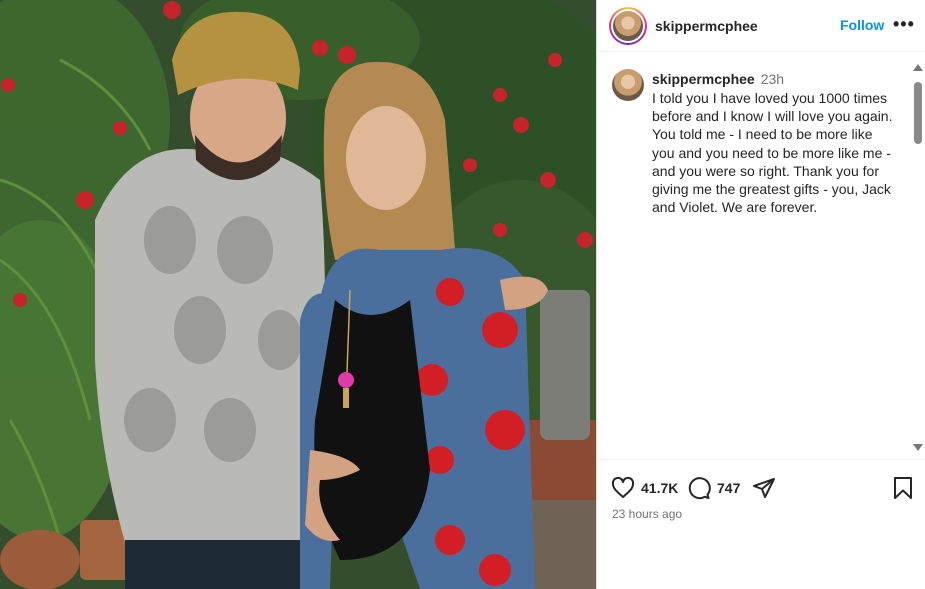 This screenshot has width=925, height=589. Describe the element at coordinates (699, 488) in the screenshot. I see `comment-bubble-icon` at that location.